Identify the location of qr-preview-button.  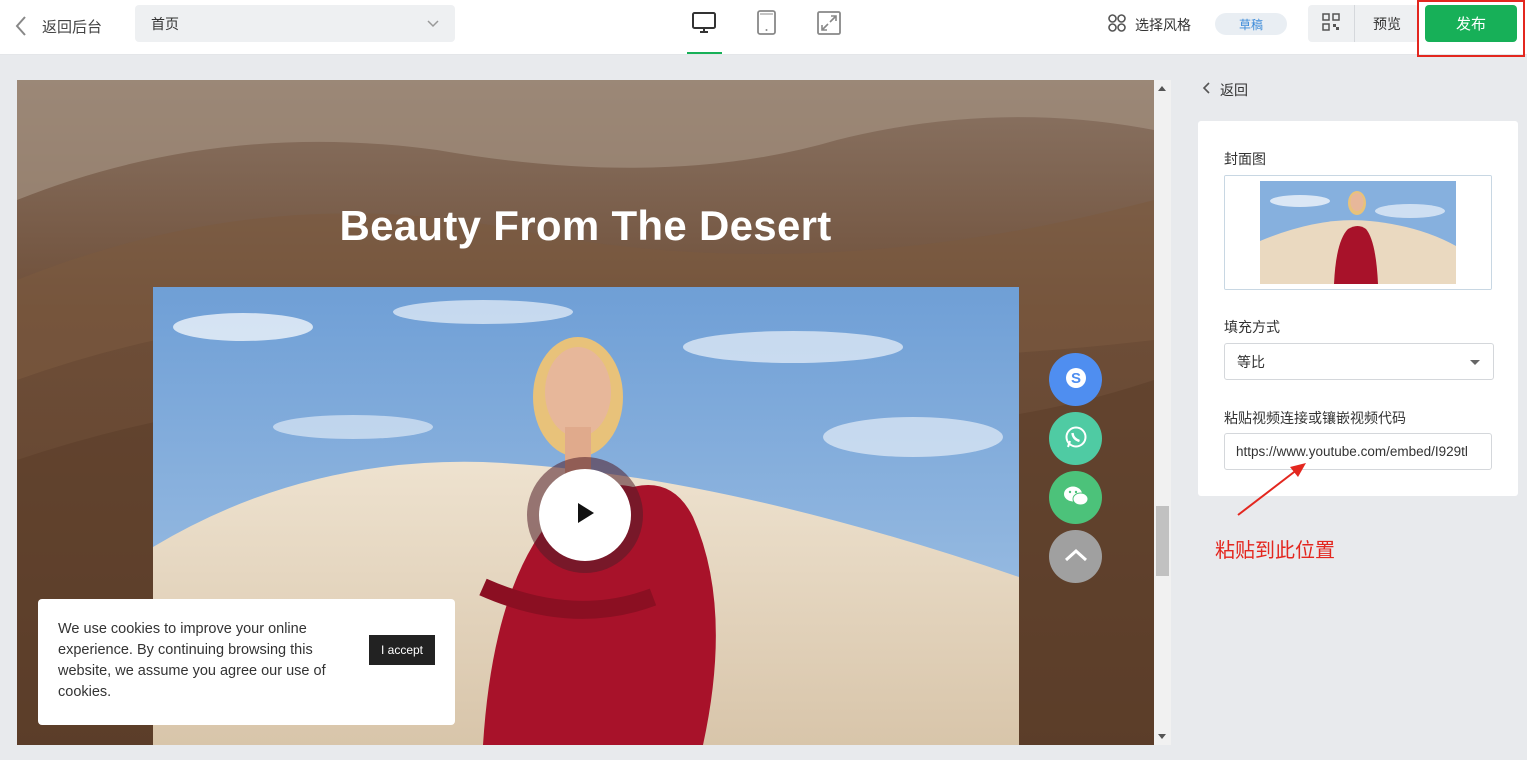
(1331, 23).